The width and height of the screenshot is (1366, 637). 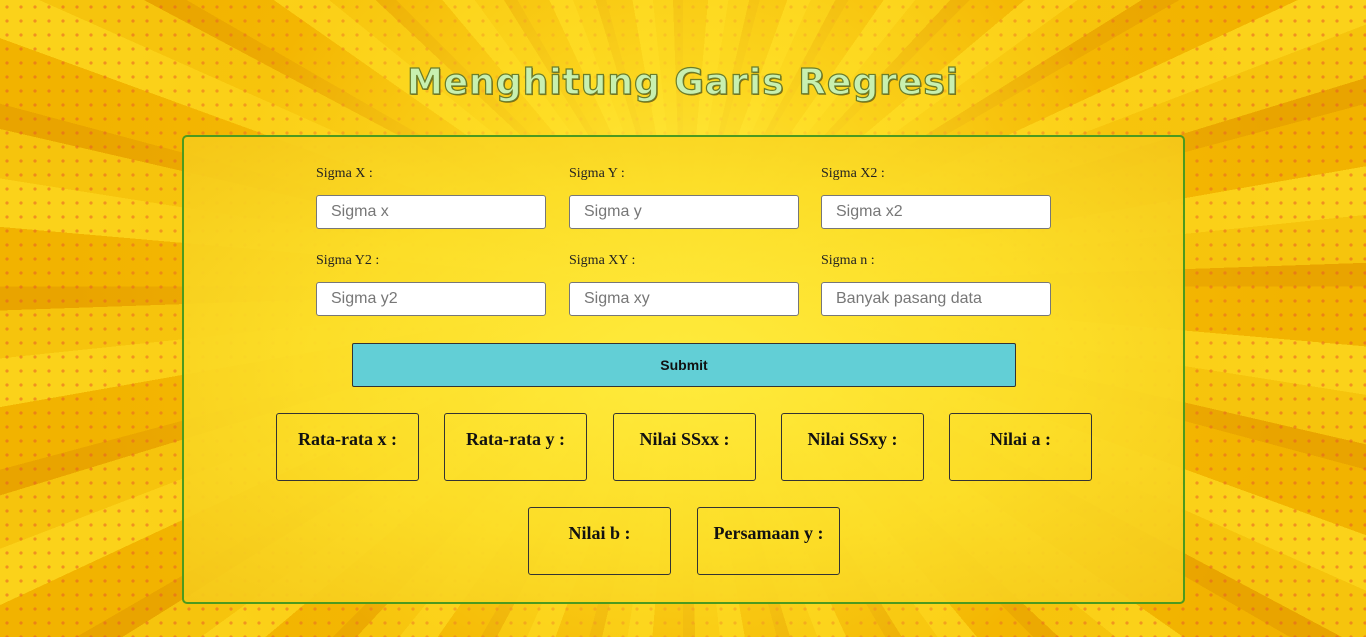 I want to click on sigma-xy-input, so click(x=684, y=299).